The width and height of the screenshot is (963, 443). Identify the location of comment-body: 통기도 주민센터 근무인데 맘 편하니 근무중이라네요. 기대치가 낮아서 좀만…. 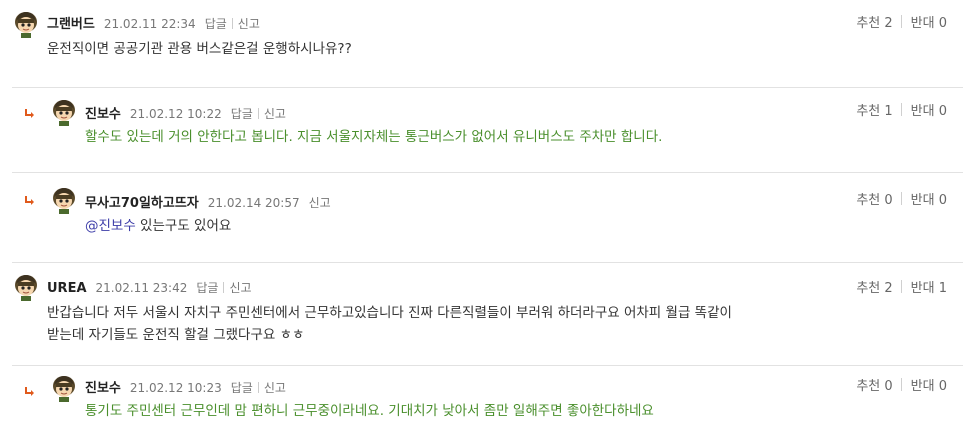
(369, 411).